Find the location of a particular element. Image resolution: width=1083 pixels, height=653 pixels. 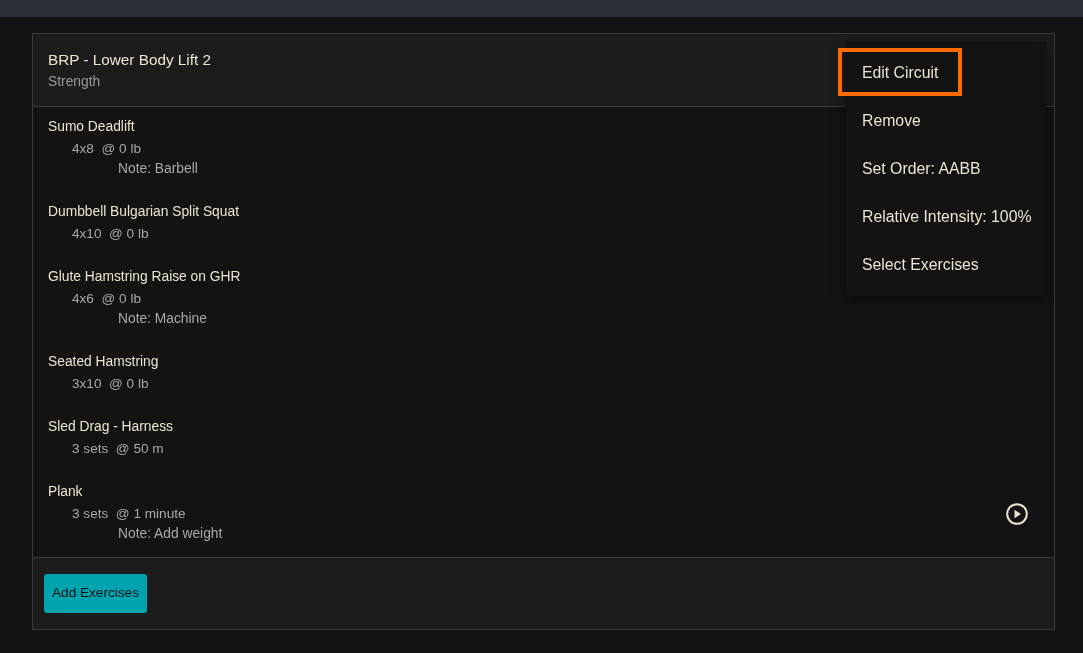

exercise-prescription: 3 sets @ 1 minute is located at coordinates (129, 514).